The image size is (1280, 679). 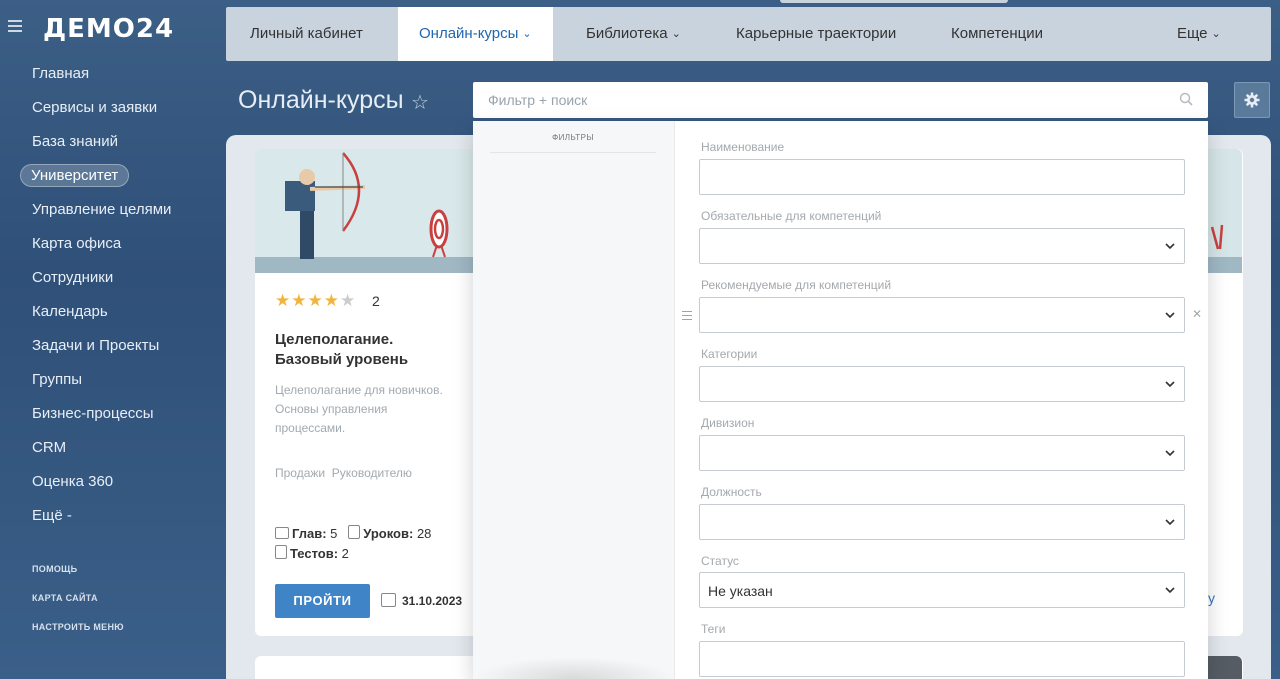 I want to click on sidebar-item-label: Группы, so click(x=57, y=379).